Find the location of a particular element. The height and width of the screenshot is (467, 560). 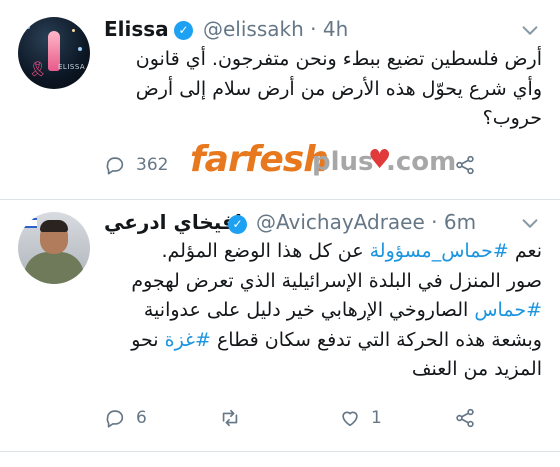

like-count: 1 is located at coordinates (376, 418).